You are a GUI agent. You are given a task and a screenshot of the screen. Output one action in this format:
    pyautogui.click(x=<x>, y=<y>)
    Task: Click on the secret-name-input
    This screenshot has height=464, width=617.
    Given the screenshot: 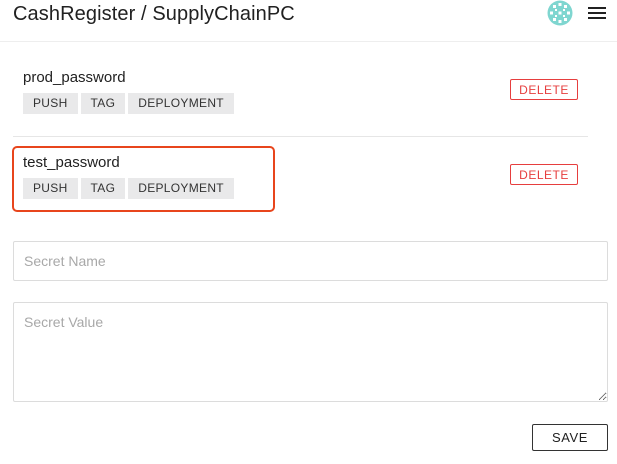 What is the action you would take?
    pyautogui.click(x=310, y=261)
    